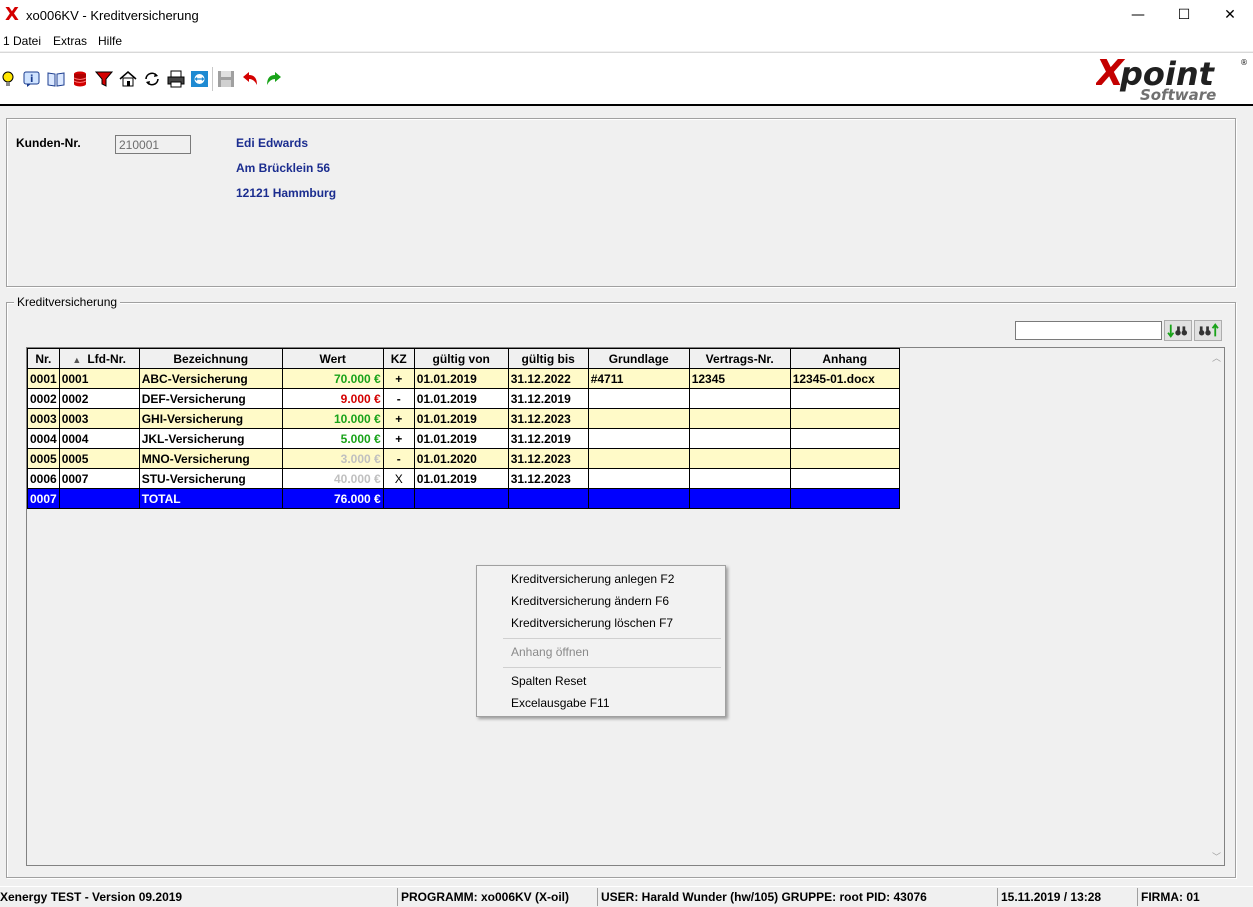  I want to click on column-header-anhang: Anhang, so click(844, 358).